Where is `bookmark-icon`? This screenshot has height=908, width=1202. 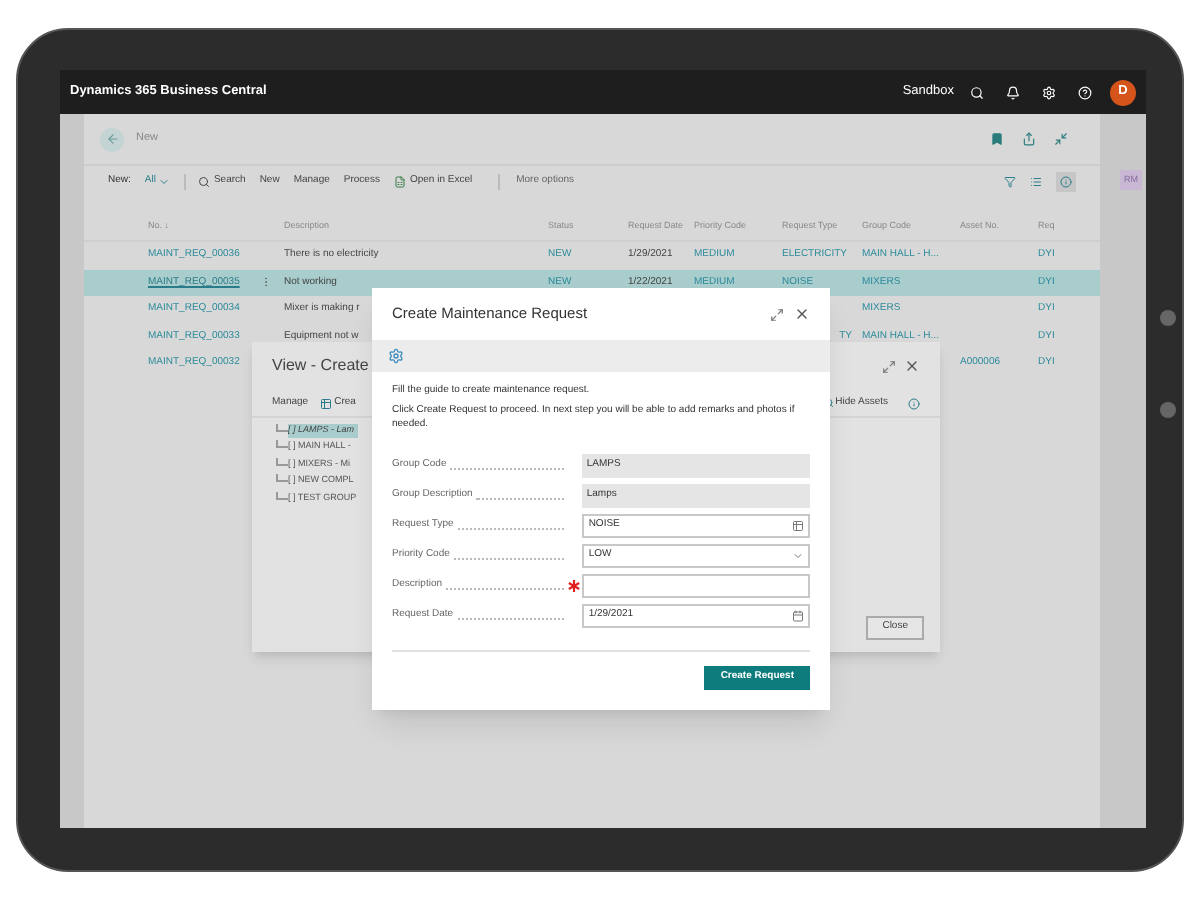 bookmark-icon is located at coordinates (997, 139).